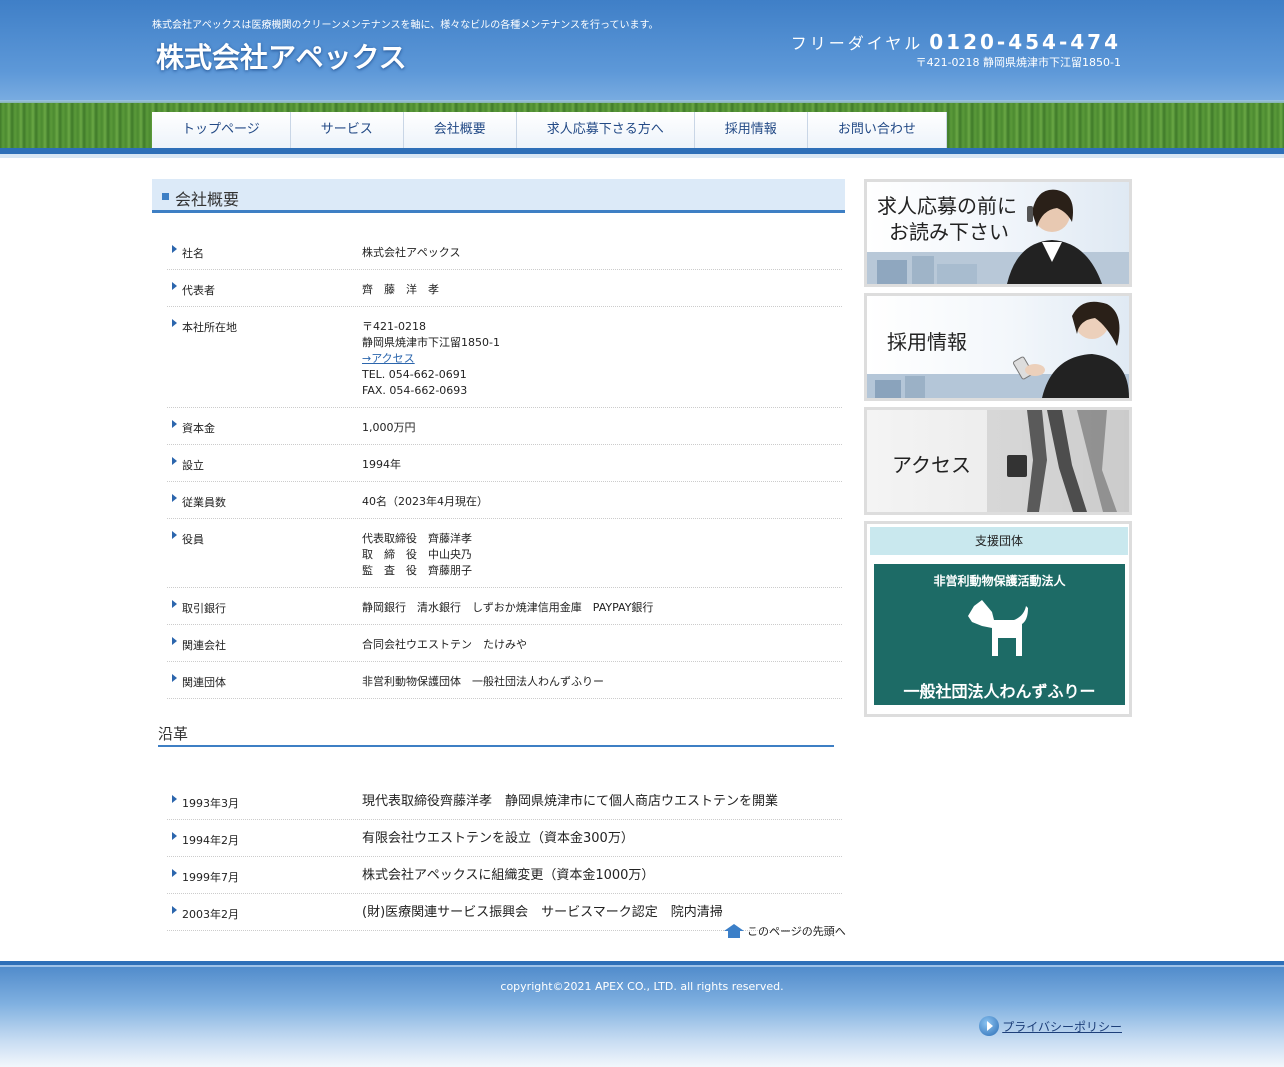 The width and height of the screenshot is (1284, 1067). I want to click on nav-item-contact: お問い合わせ, so click(877, 130).